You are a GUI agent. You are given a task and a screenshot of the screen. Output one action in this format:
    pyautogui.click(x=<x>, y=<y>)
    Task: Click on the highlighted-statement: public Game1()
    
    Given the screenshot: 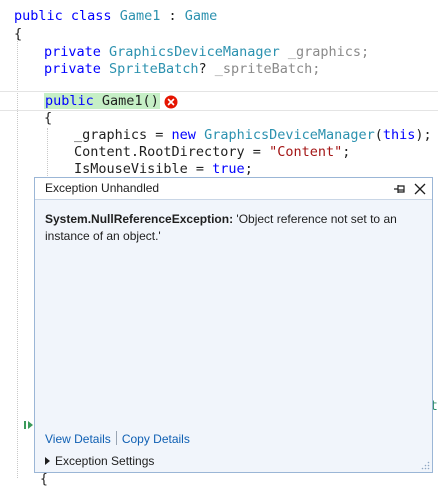 What is the action you would take?
    pyautogui.click(x=102, y=101)
    